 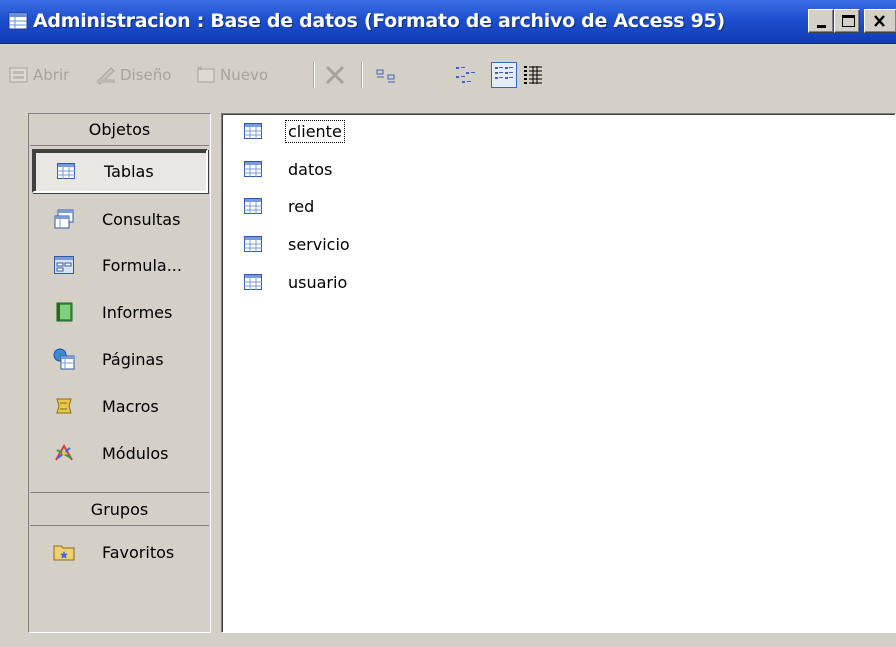 I want to click on group-item-label: Favoritos, so click(x=138, y=552).